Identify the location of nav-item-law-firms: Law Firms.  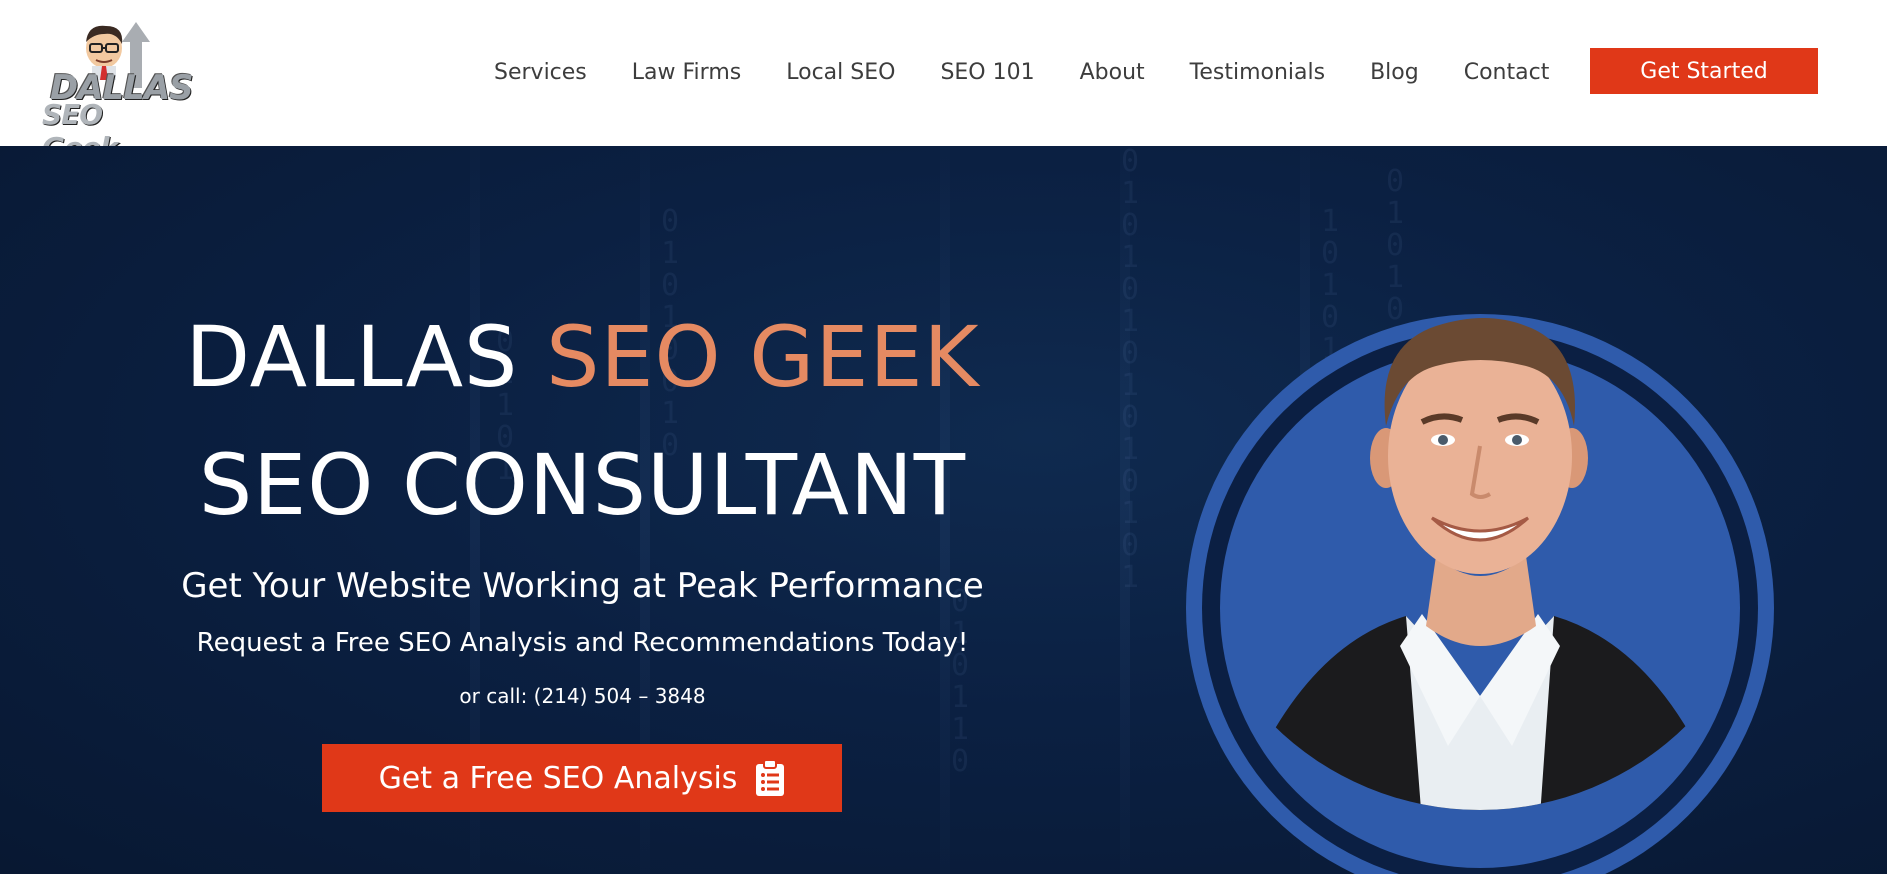
(686, 72).